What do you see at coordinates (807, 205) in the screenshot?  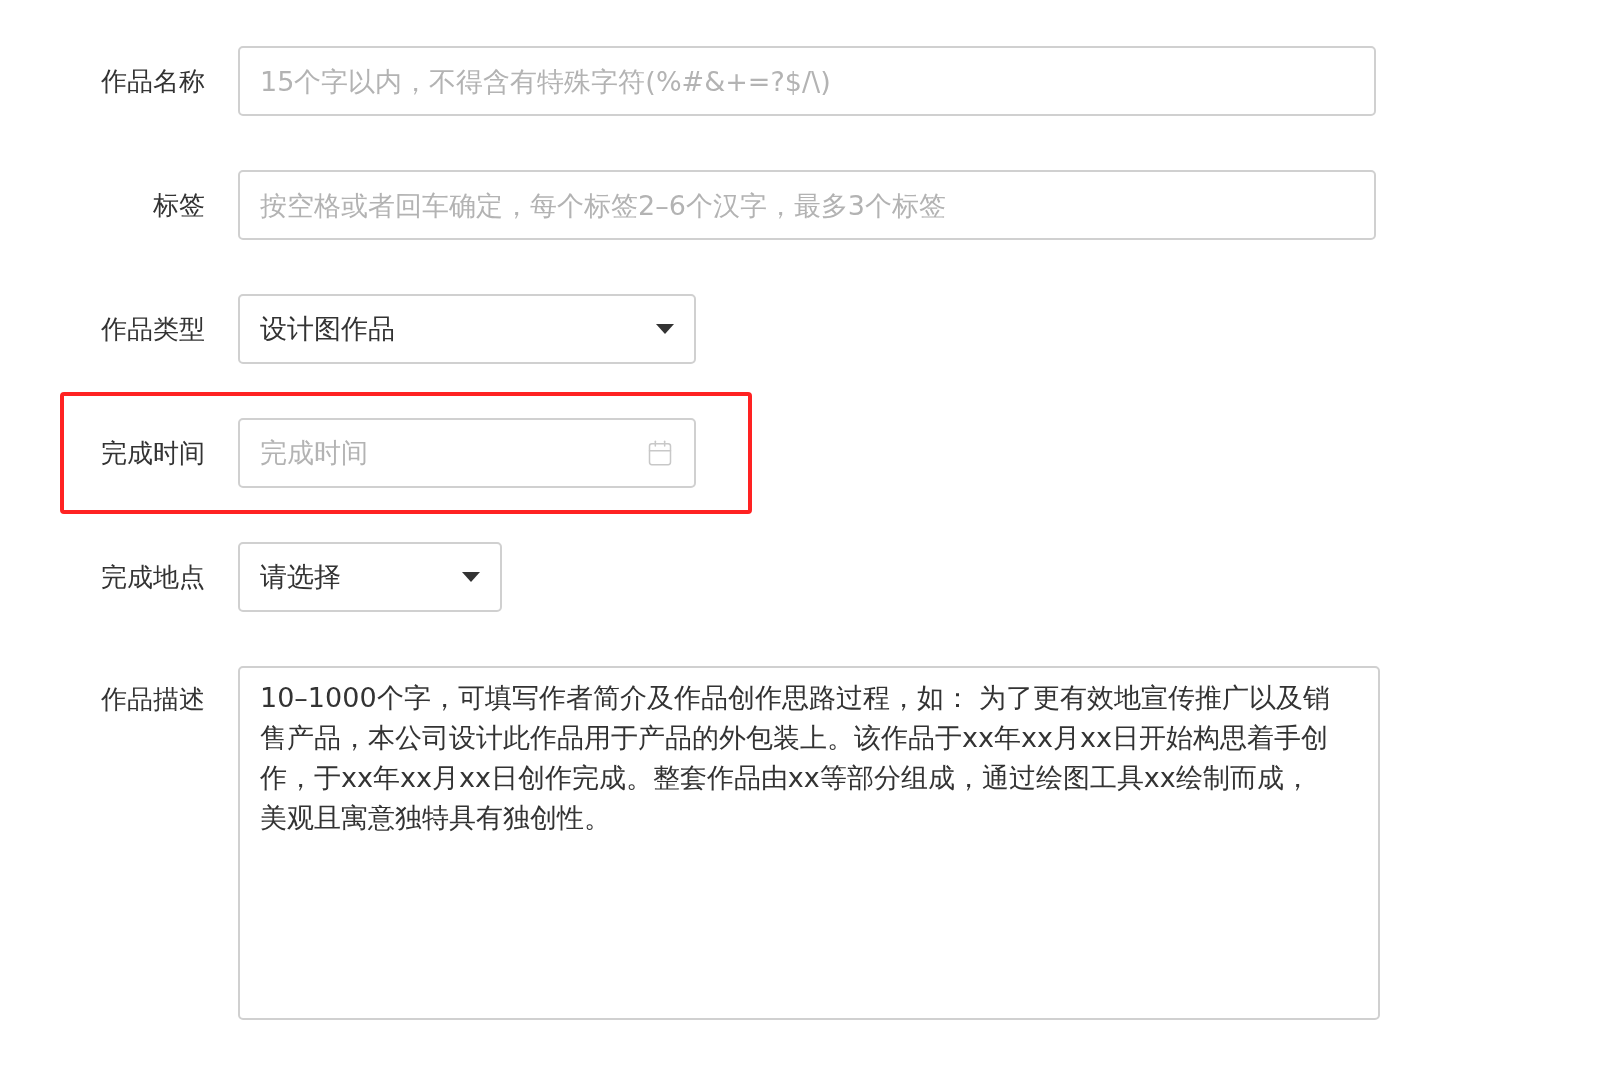 I see `text-field: 按空格或者回车确定，每个标签2–6个汉字，最多3个标签` at bounding box center [807, 205].